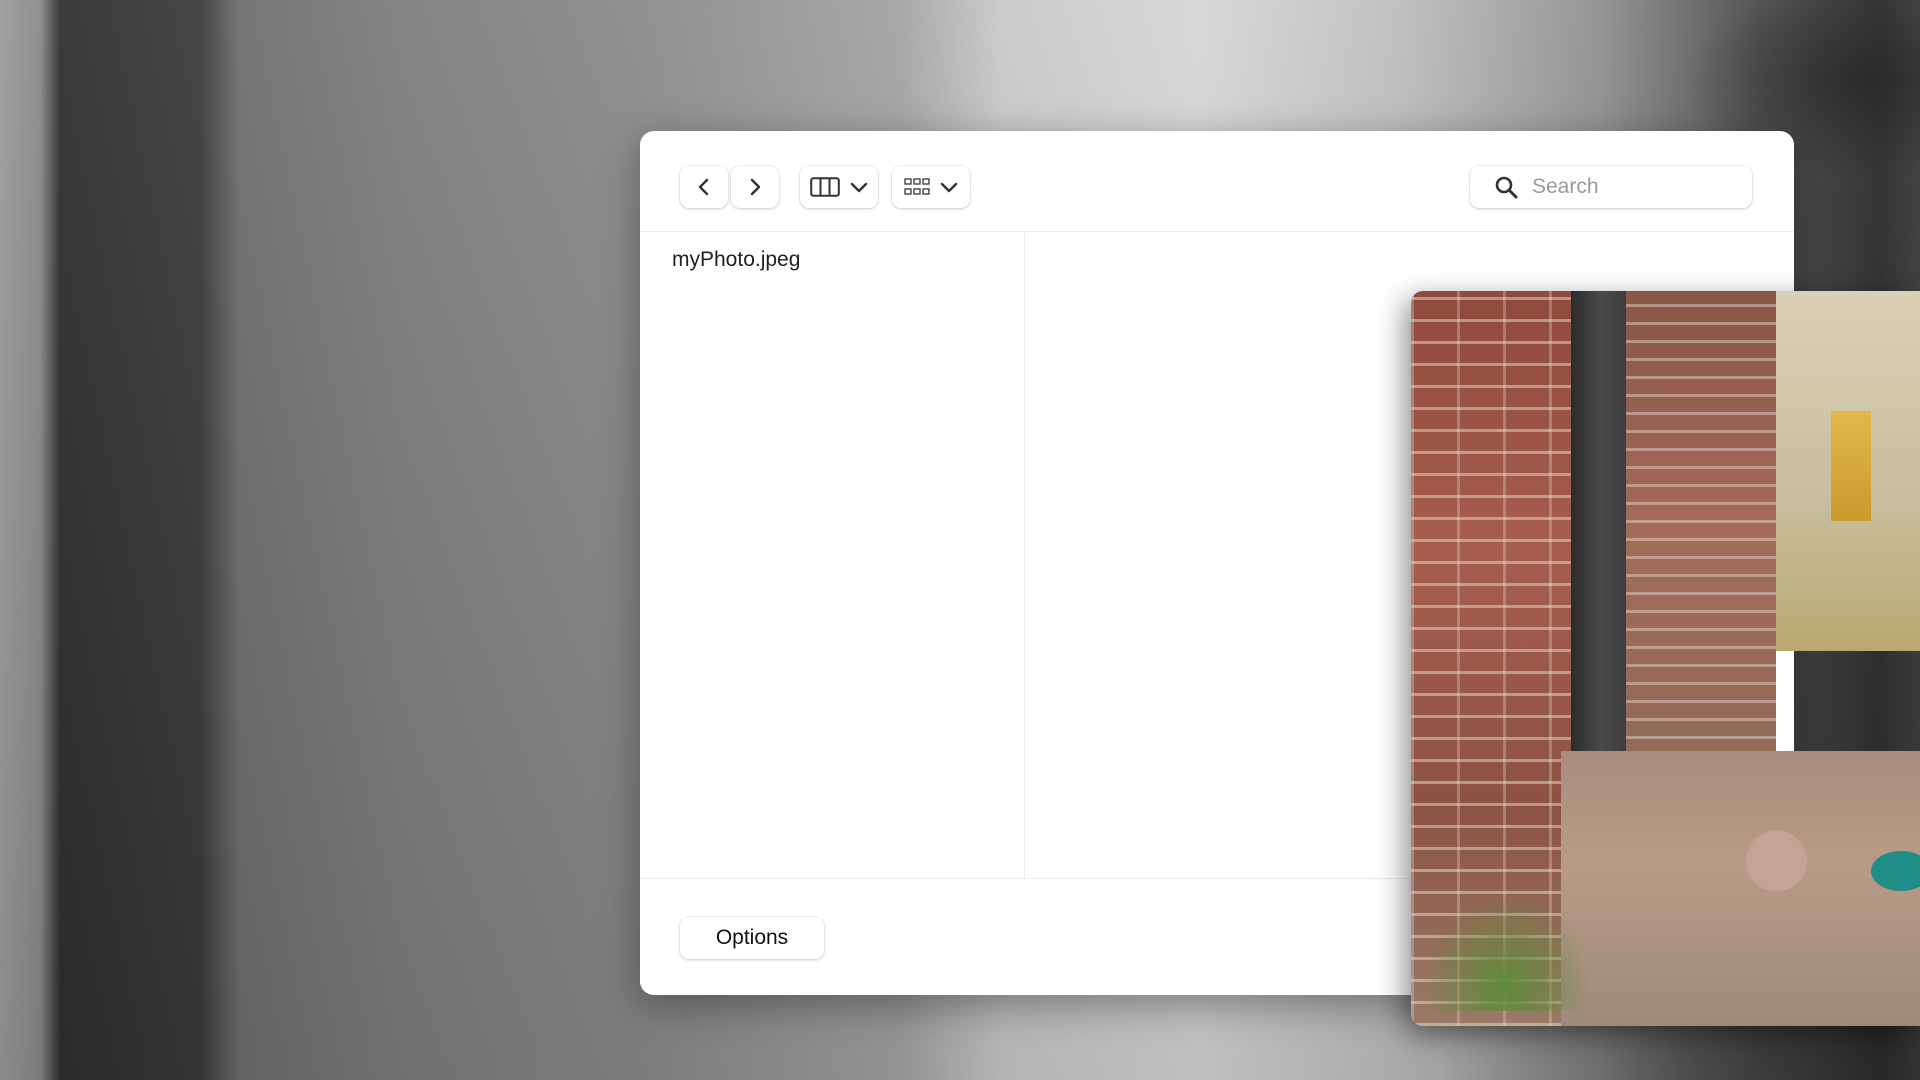  I want to click on options-button: Options, so click(752, 938).